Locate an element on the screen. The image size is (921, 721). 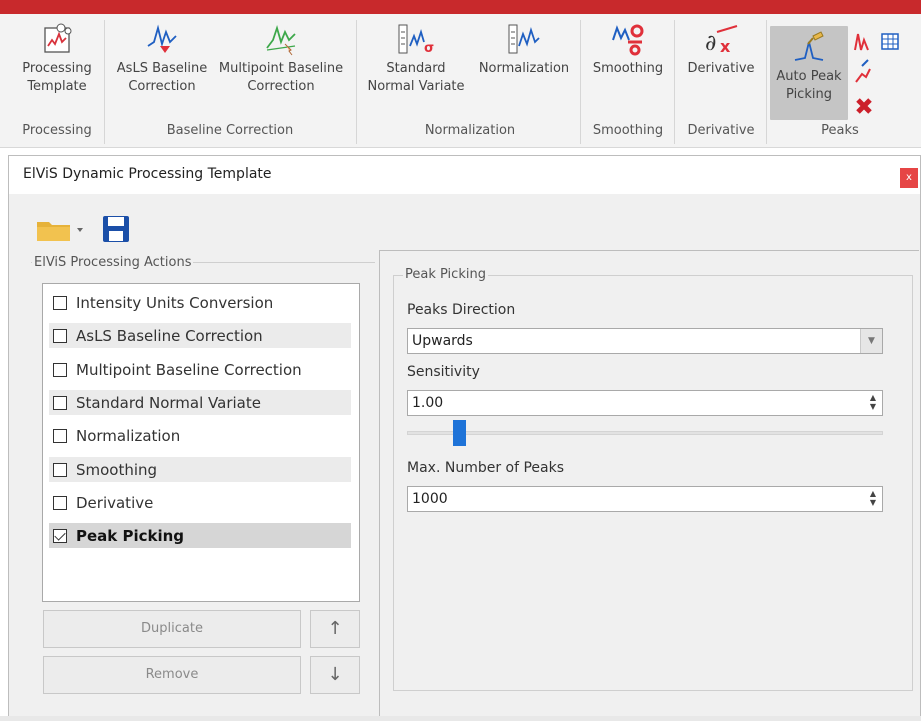
dialog-titlebar: ElViS Dynamic Processing Template x is located at coordinates (464, 175).